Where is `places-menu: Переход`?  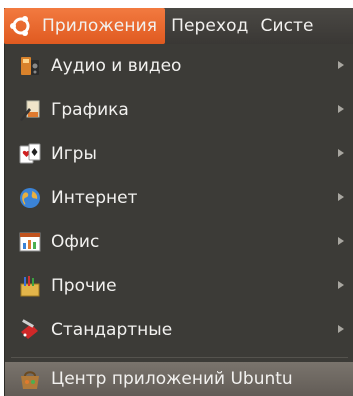
places-menu: Переход is located at coordinates (209, 26).